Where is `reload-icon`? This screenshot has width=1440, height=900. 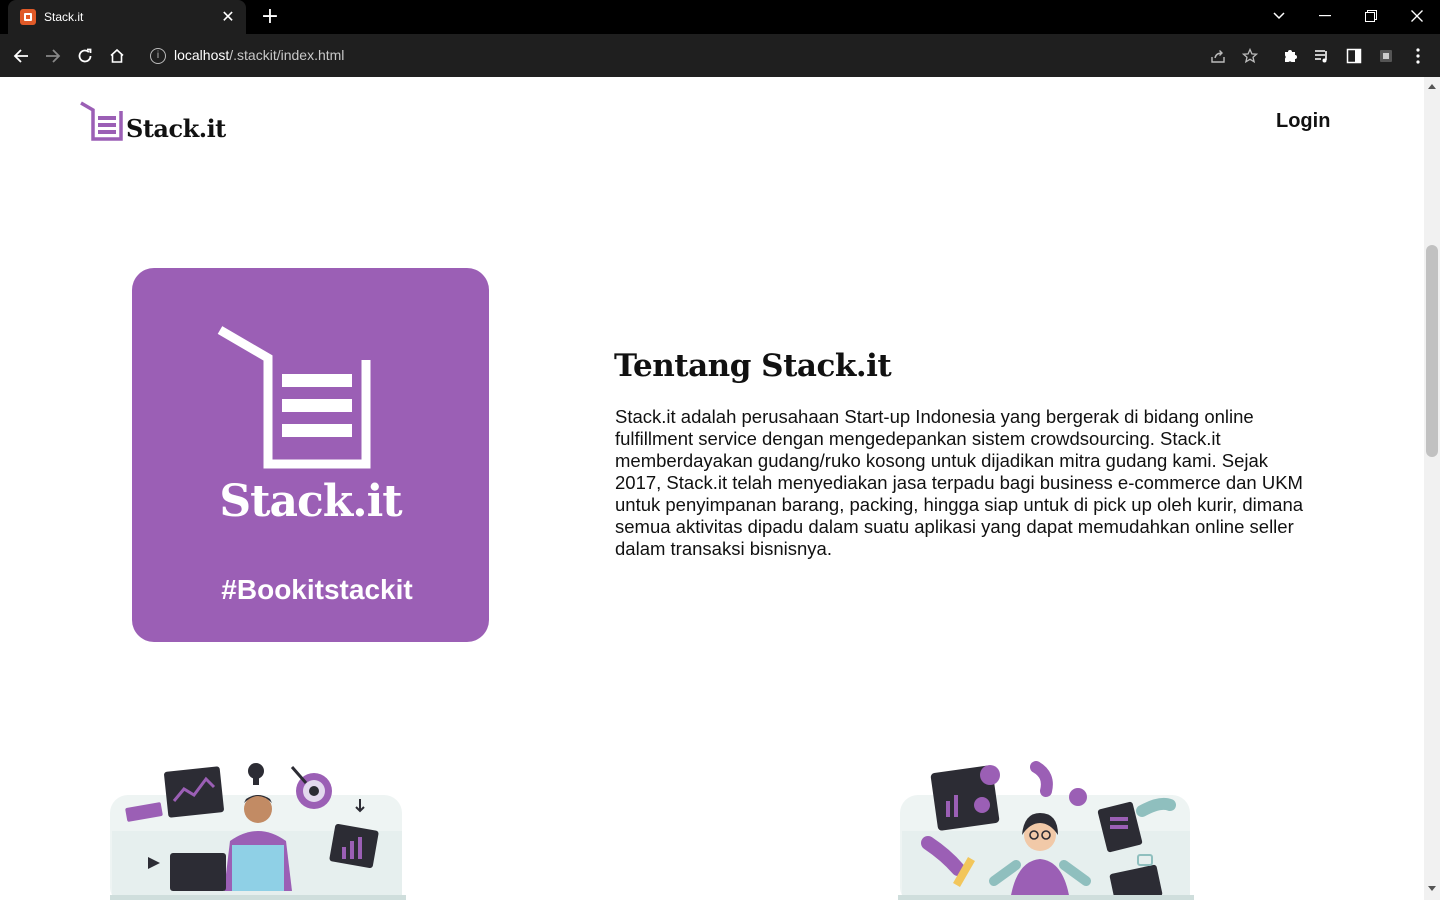 reload-icon is located at coordinates (85, 56).